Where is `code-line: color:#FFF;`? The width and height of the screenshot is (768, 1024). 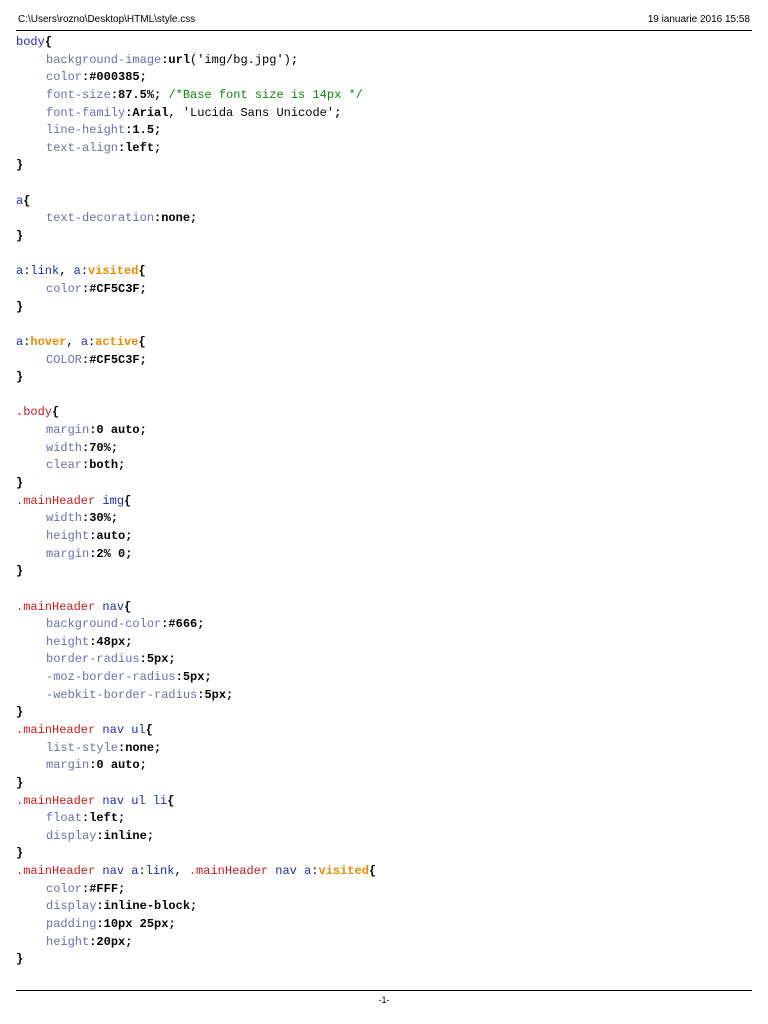 code-line: color:#FFF; is located at coordinates (384, 890).